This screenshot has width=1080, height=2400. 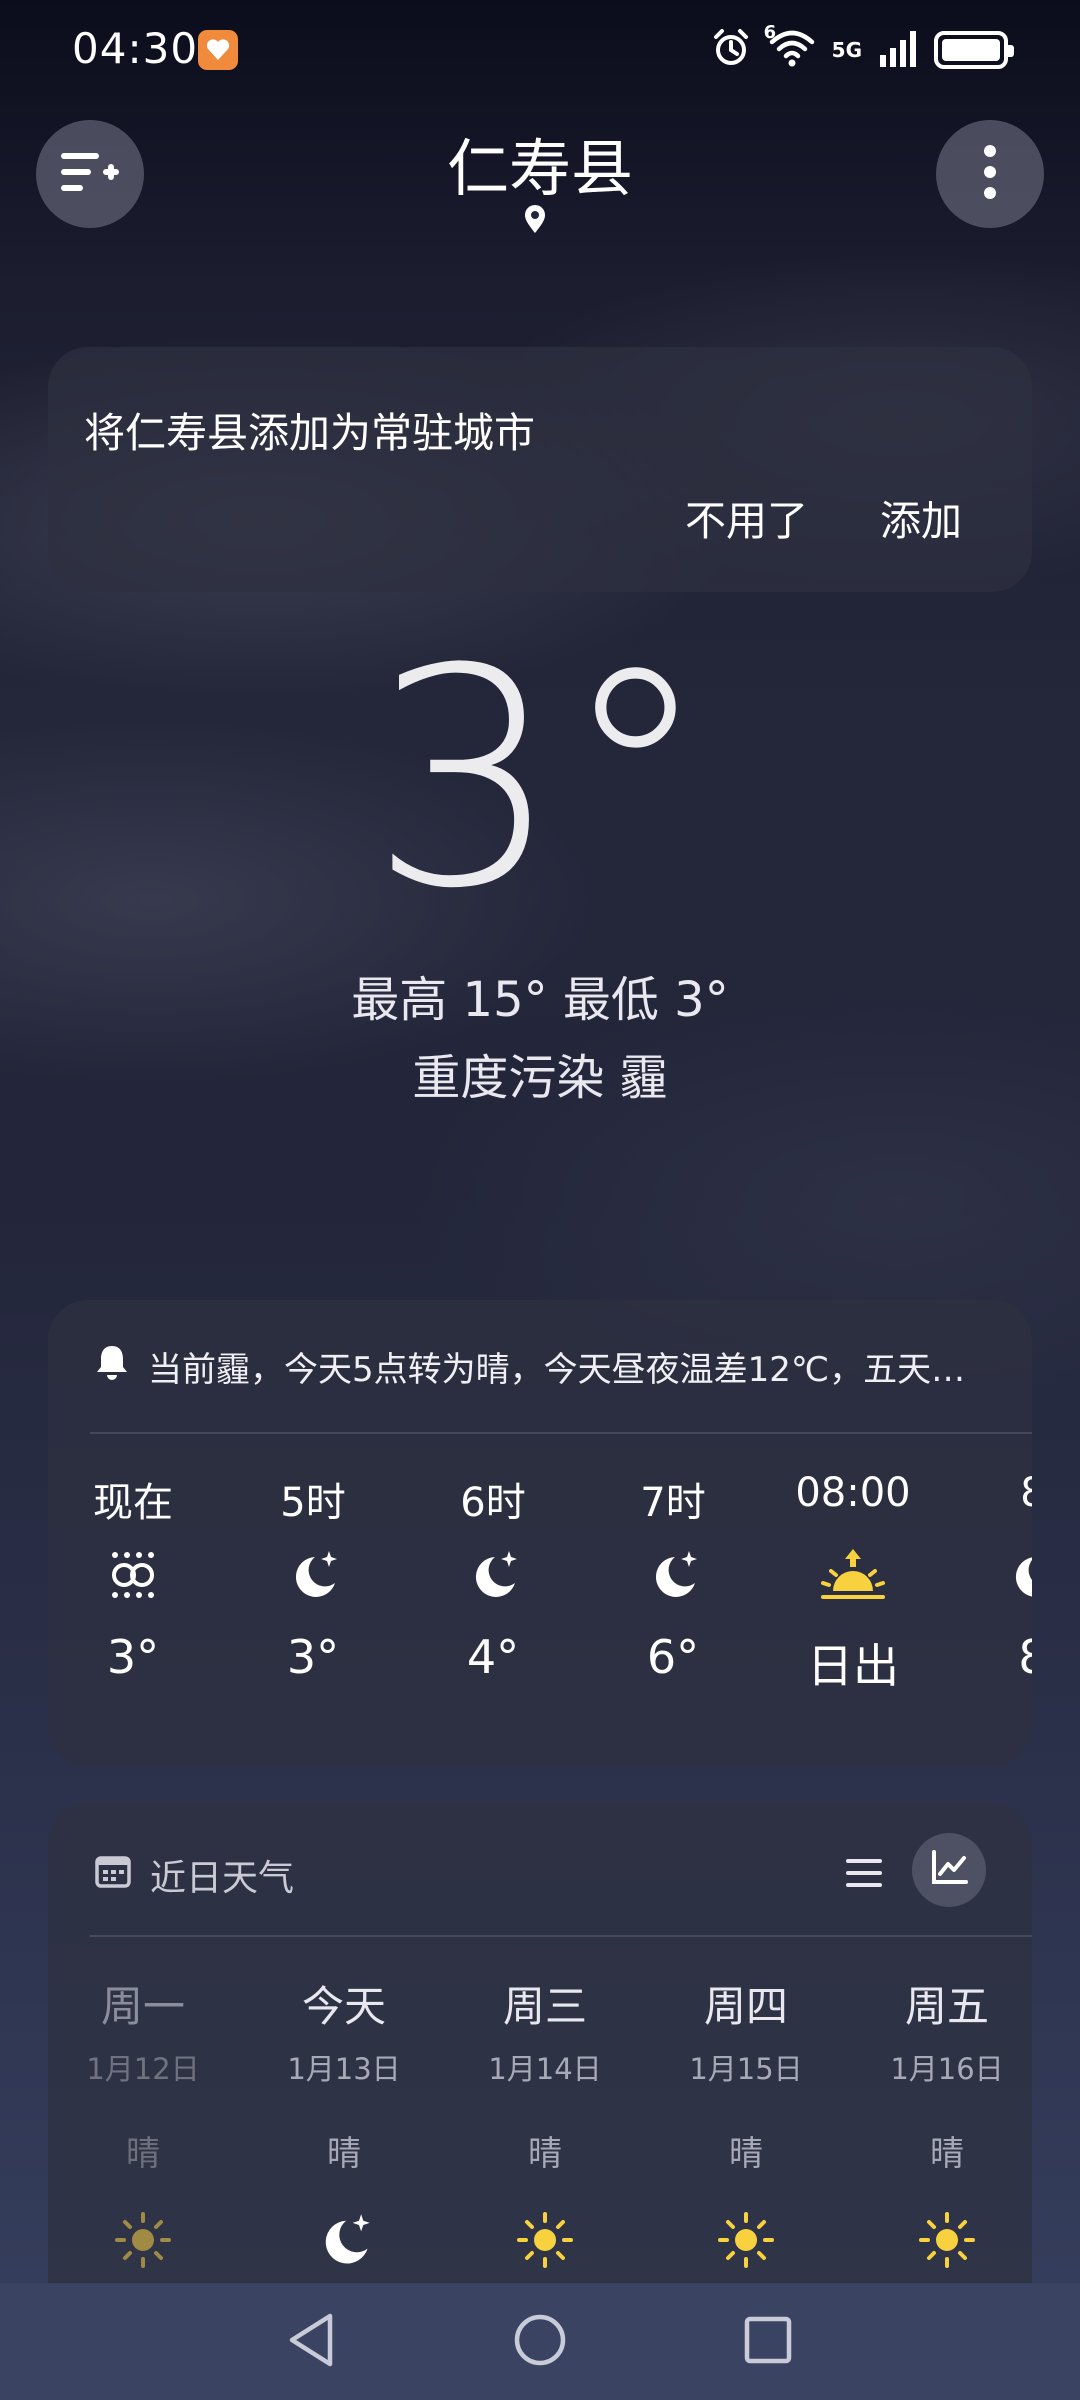 I want to click on day-item: 周三 1月14日 晴, so click(x=545, y=2124).